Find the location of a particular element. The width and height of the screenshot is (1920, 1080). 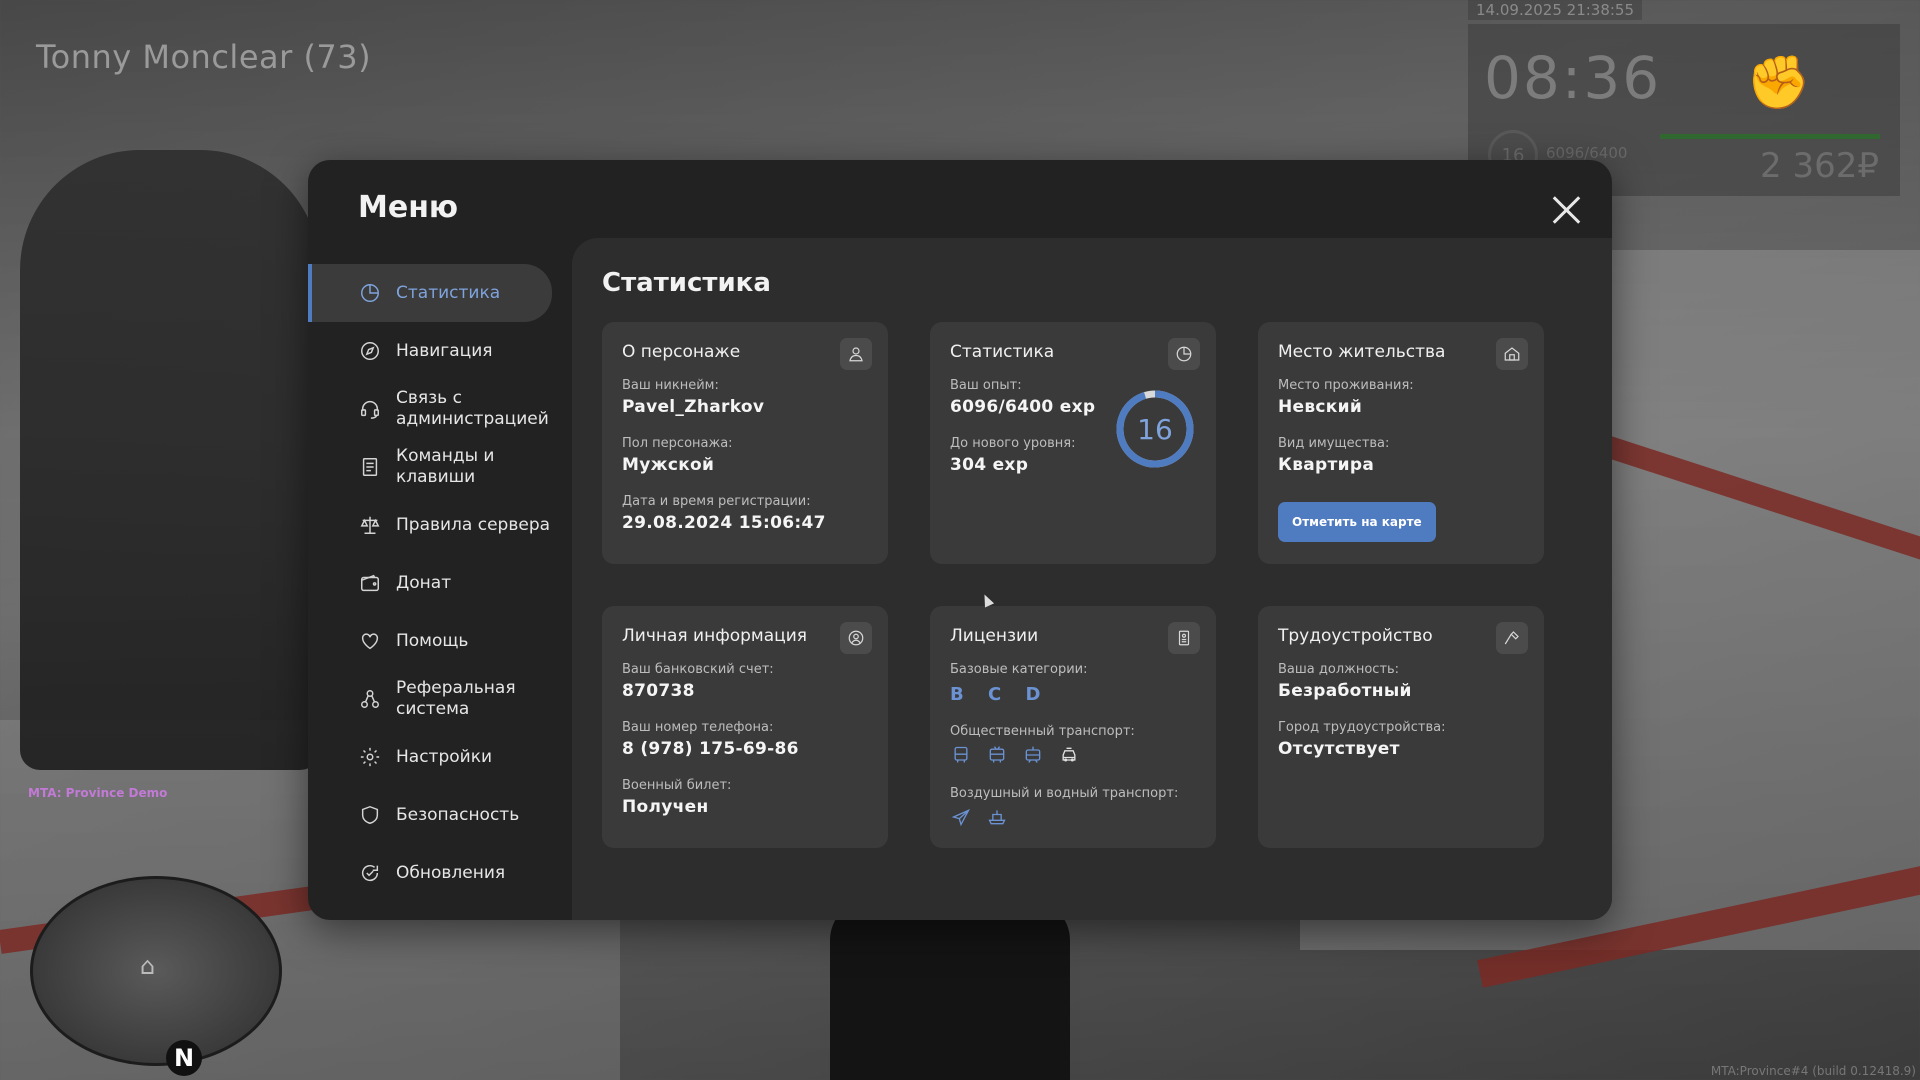

field-value: Невский is located at coordinates (1320, 407).